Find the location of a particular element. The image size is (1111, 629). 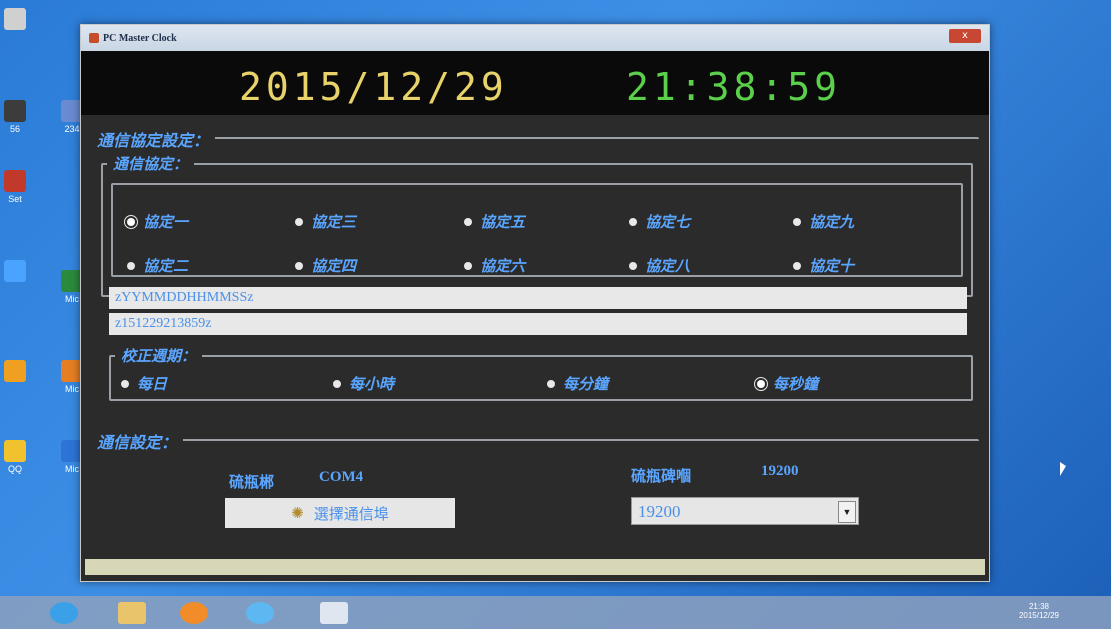

protocol-option-5: 協定五 is located at coordinates (494, 221).